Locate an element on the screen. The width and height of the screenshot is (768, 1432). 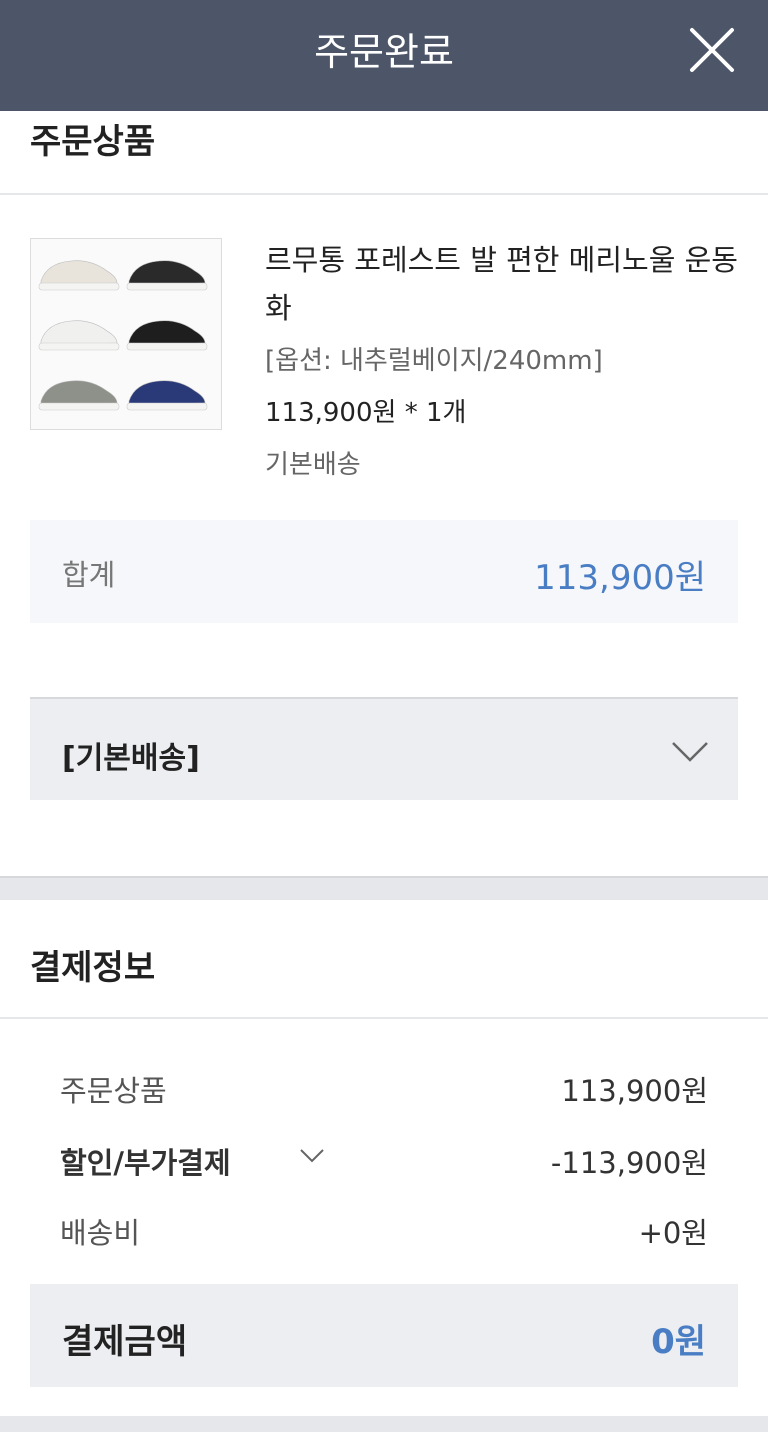
close-icon is located at coordinates (712, 50).